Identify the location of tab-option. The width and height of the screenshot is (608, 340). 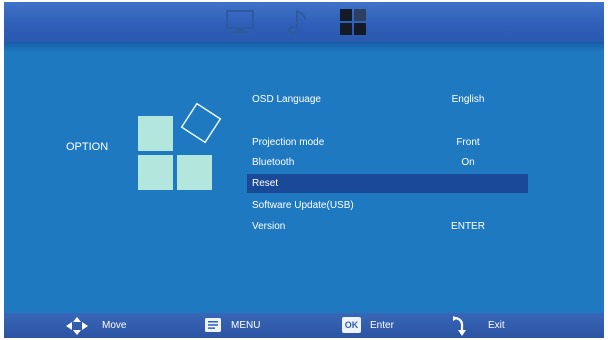
(353, 22).